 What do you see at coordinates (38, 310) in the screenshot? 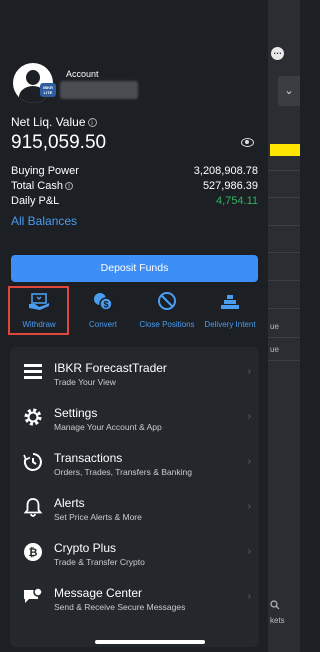
I see `withdraw-highlight-box` at bounding box center [38, 310].